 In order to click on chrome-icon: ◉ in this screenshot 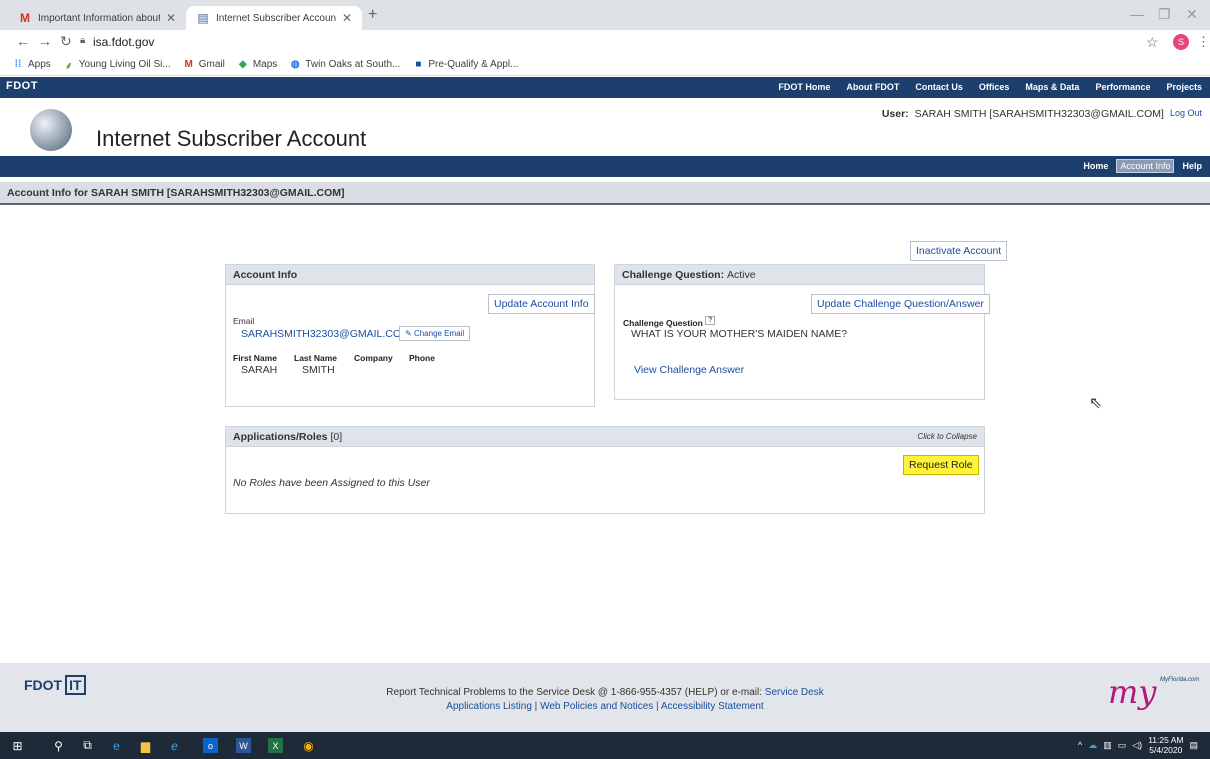, I will do `click(308, 745)`.